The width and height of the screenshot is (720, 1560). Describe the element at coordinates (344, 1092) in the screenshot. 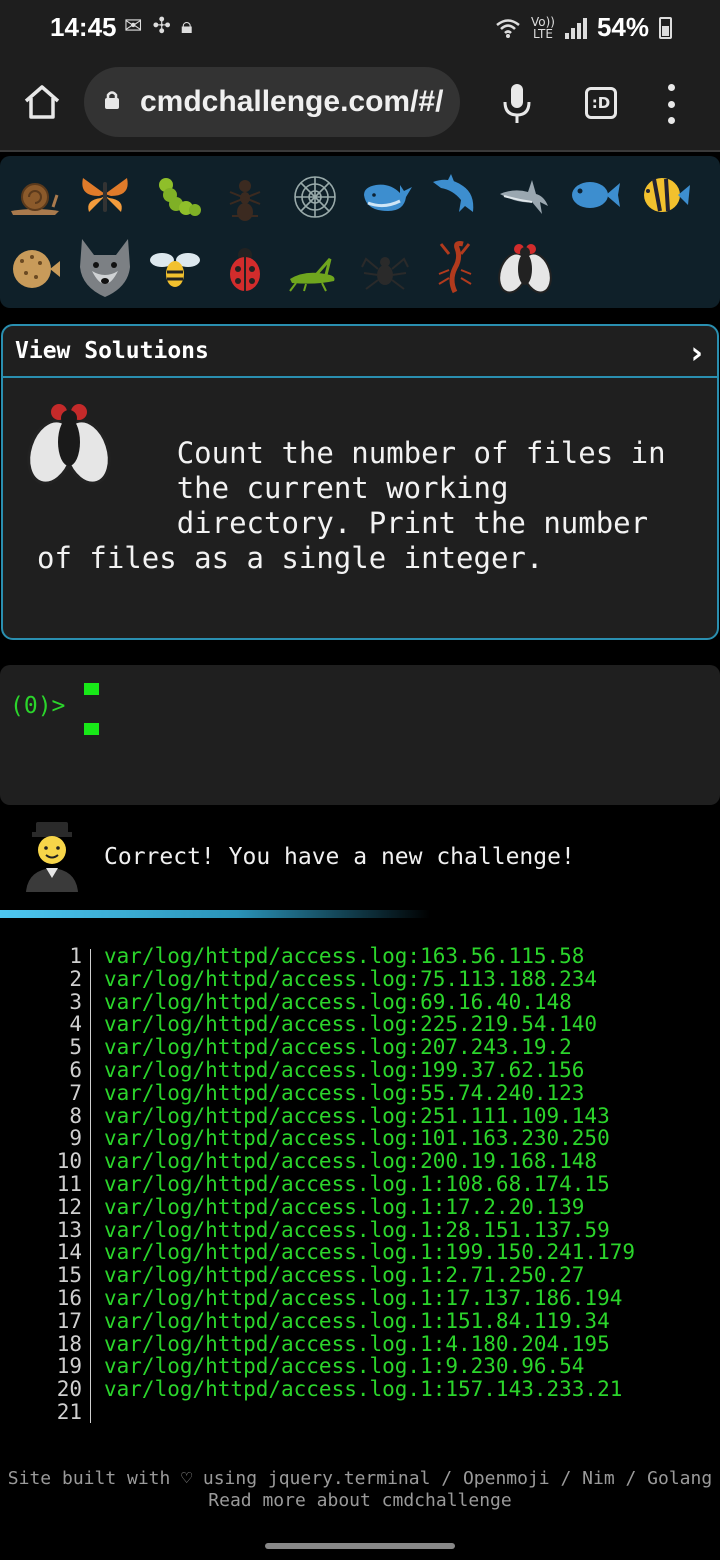

I see `output-line: var/log/httpd/access.log:55.74.240.123` at that location.